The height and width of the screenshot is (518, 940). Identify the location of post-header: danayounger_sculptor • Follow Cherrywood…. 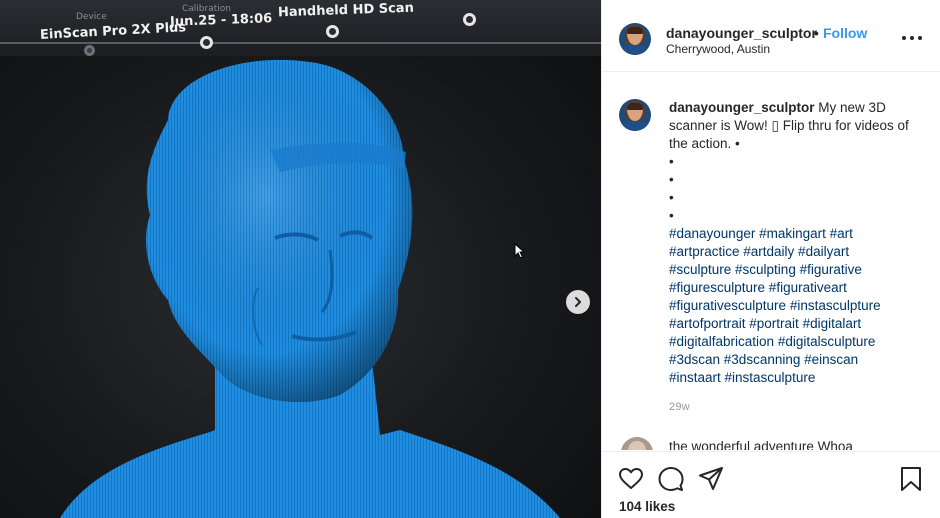
(771, 36).